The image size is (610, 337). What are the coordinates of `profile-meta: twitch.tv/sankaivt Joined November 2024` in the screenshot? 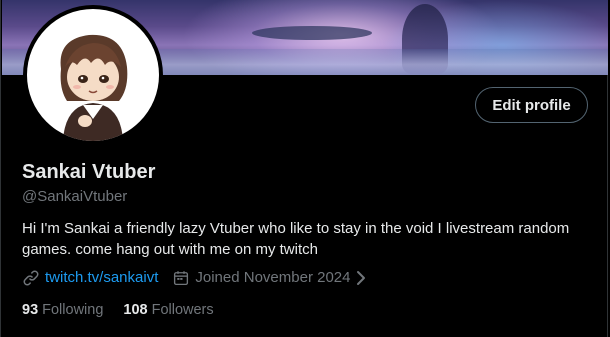 It's located at (194, 278).